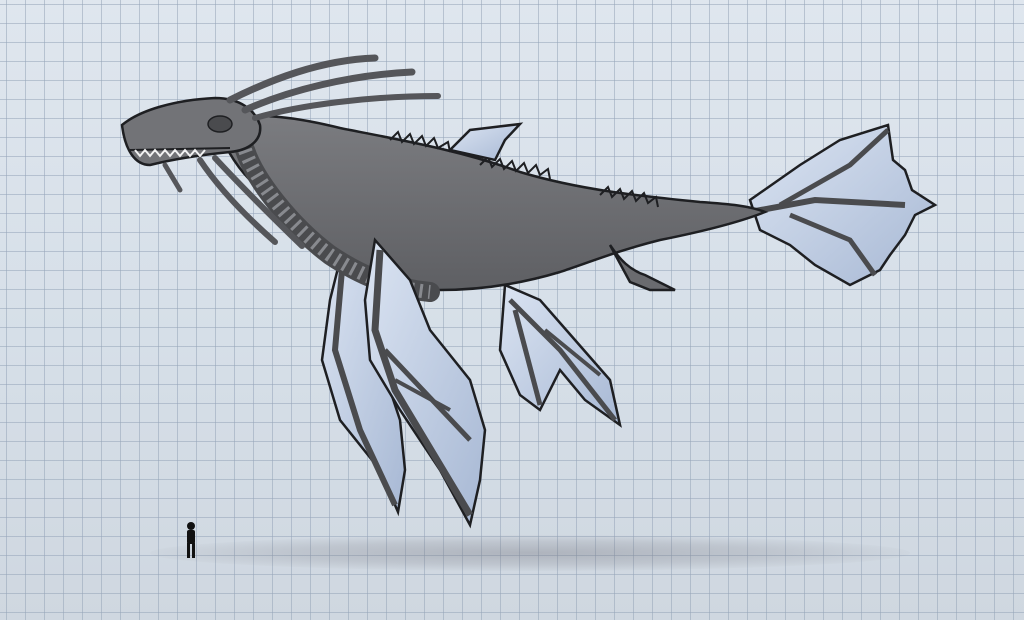  What do you see at coordinates (191, 540) in the screenshot?
I see `human-scale-figure` at bounding box center [191, 540].